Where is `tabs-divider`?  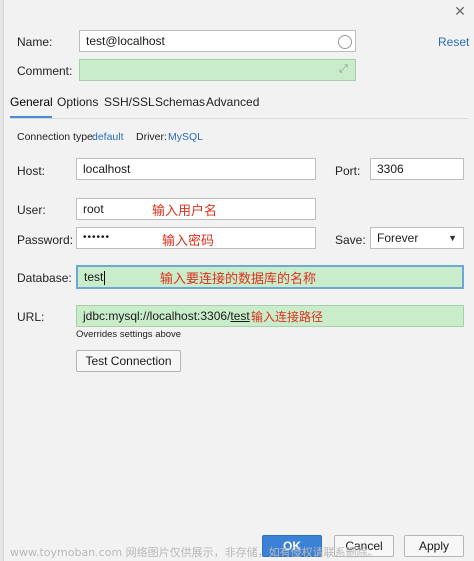 tabs-divider is located at coordinates (239, 118).